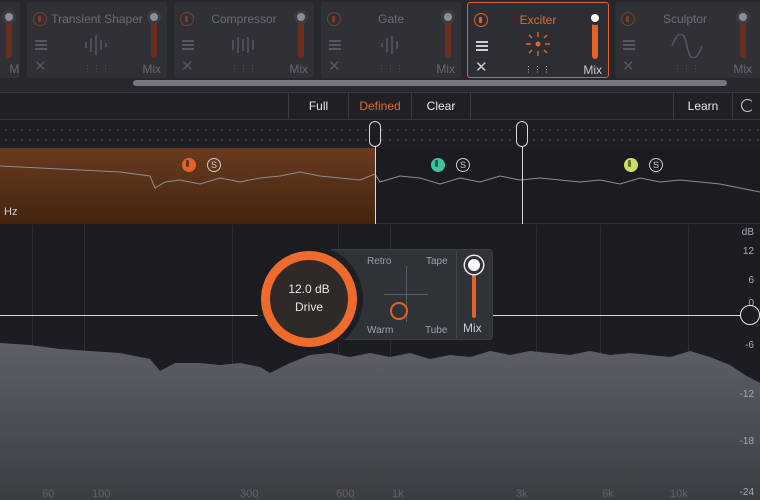 This screenshot has width=760, height=500. What do you see at coordinates (746, 492) in the screenshot?
I see `db-scale-label: -24` at bounding box center [746, 492].